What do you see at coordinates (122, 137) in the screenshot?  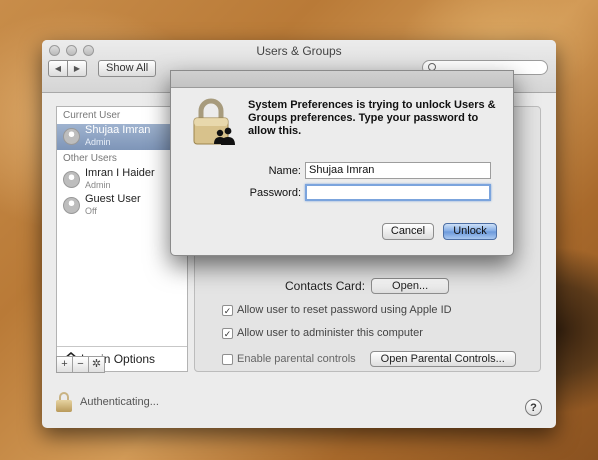 I see `sidebar-item-current-user: Shujaa Imran Admin` at bounding box center [122, 137].